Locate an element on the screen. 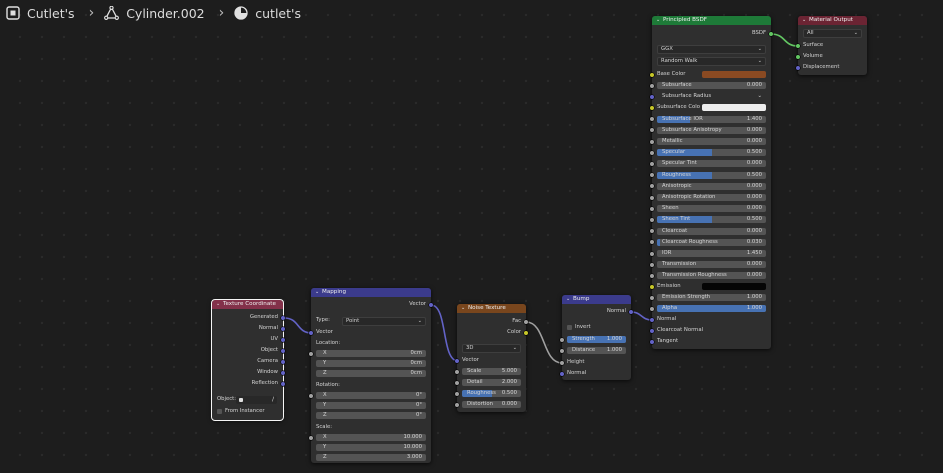 This screenshot has width=943, height=473. socket-metallic is located at coordinates (652, 141).